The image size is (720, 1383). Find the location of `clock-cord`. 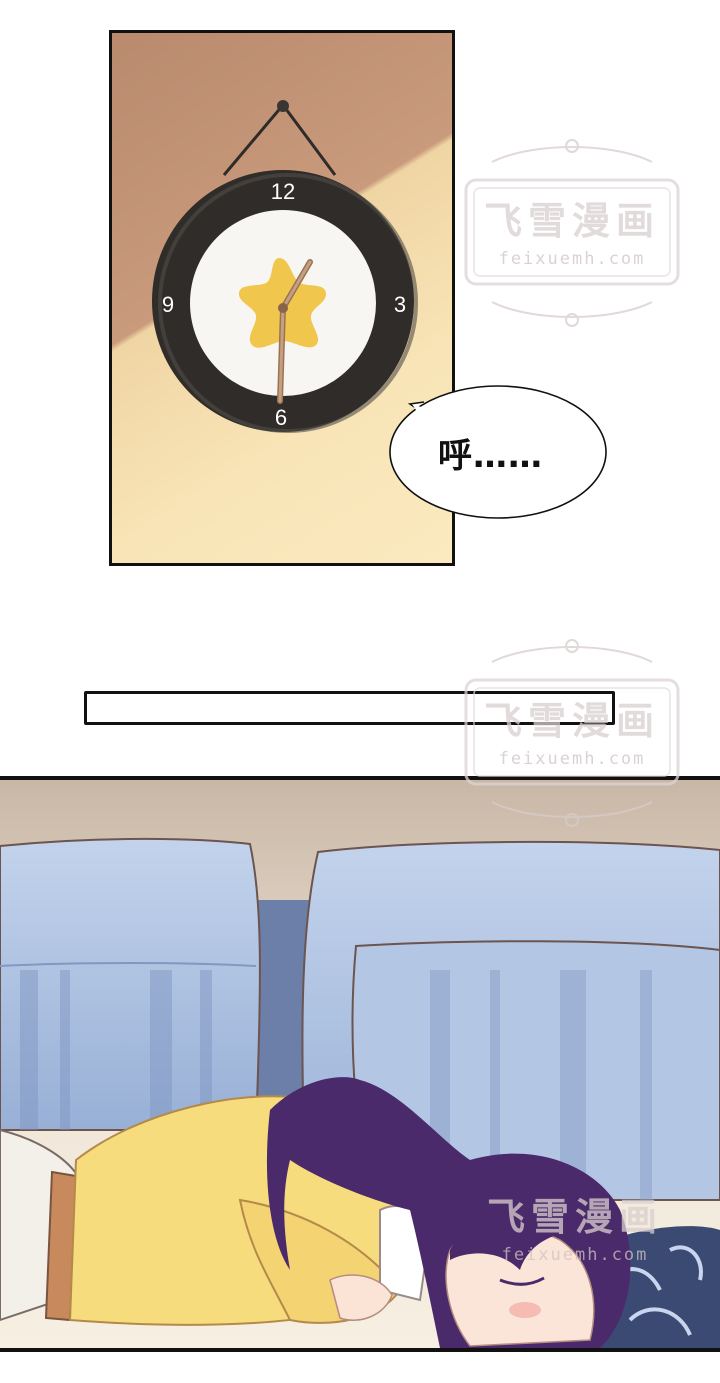

clock-cord is located at coordinates (279, 139).